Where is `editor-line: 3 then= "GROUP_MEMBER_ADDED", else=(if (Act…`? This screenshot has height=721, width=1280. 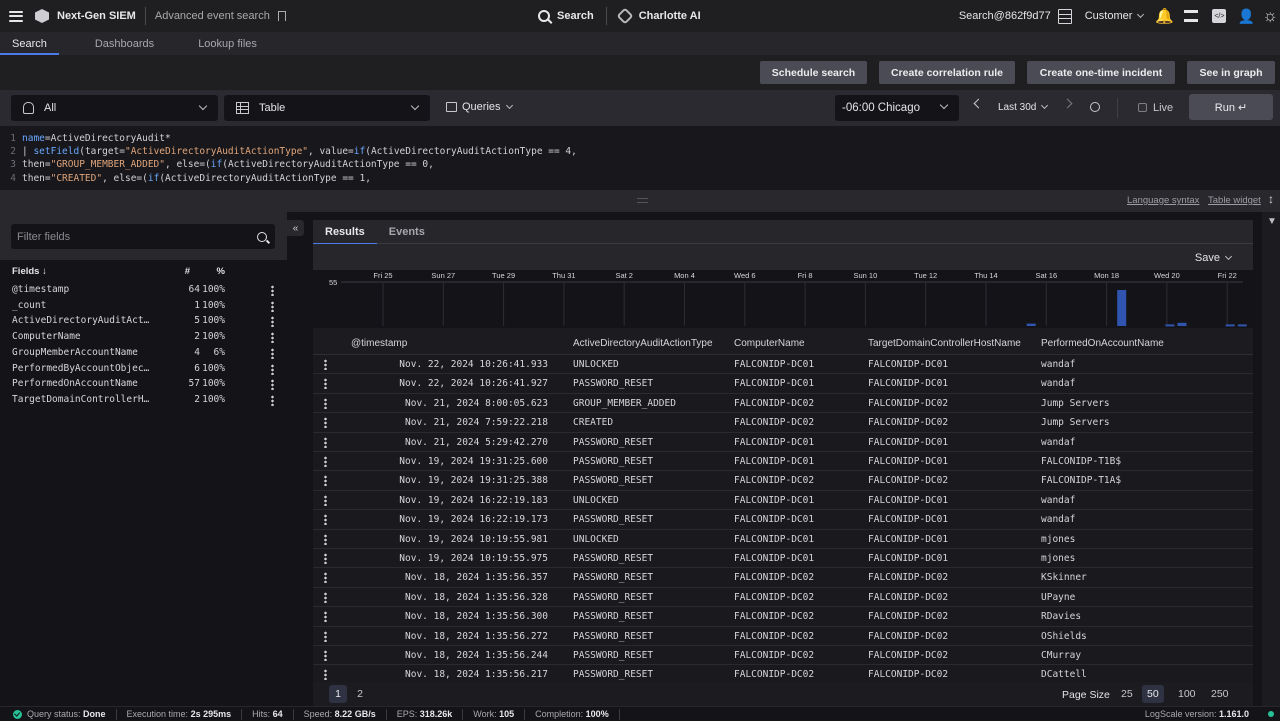
editor-line: 3 then= "GROUP_MEMBER_ADDED", else=(if (Act… is located at coordinates (640, 164).